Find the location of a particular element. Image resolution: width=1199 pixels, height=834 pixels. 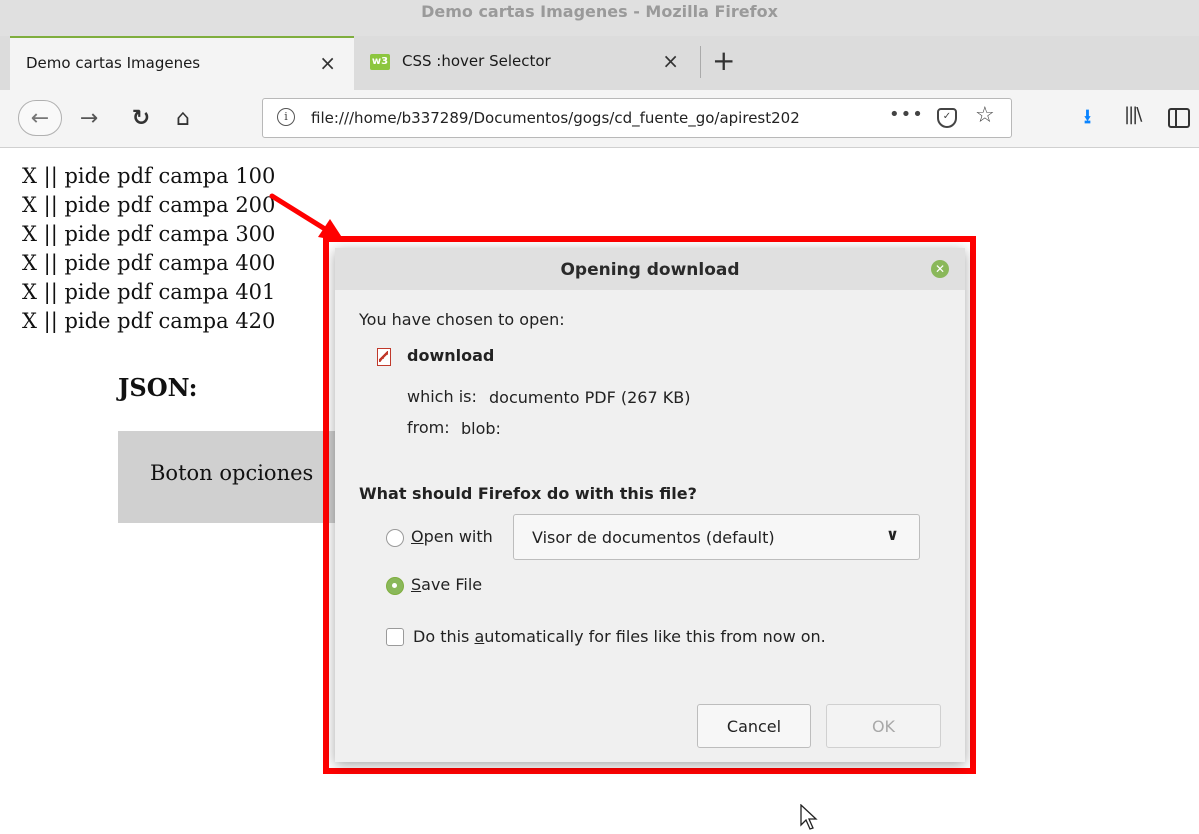

options-button: Boton opciones is located at coordinates (233, 477).